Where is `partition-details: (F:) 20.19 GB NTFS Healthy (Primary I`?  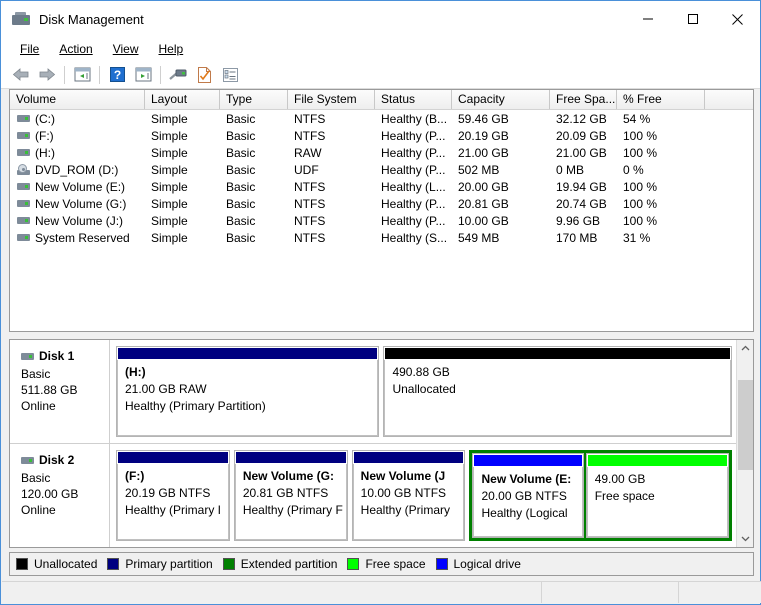 partition-details: (F:) 20.19 GB NTFS Healthy (Primary I is located at coordinates (173, 502).